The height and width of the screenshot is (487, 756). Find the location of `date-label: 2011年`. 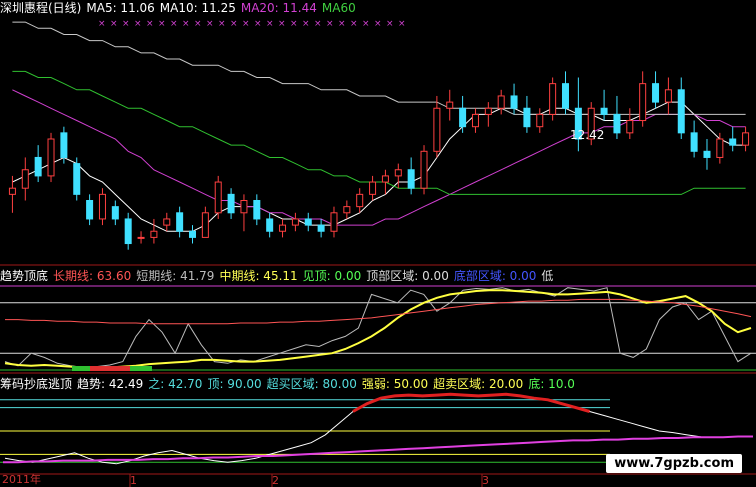

date-label: 2011年 is located at coordinates (21, 479).